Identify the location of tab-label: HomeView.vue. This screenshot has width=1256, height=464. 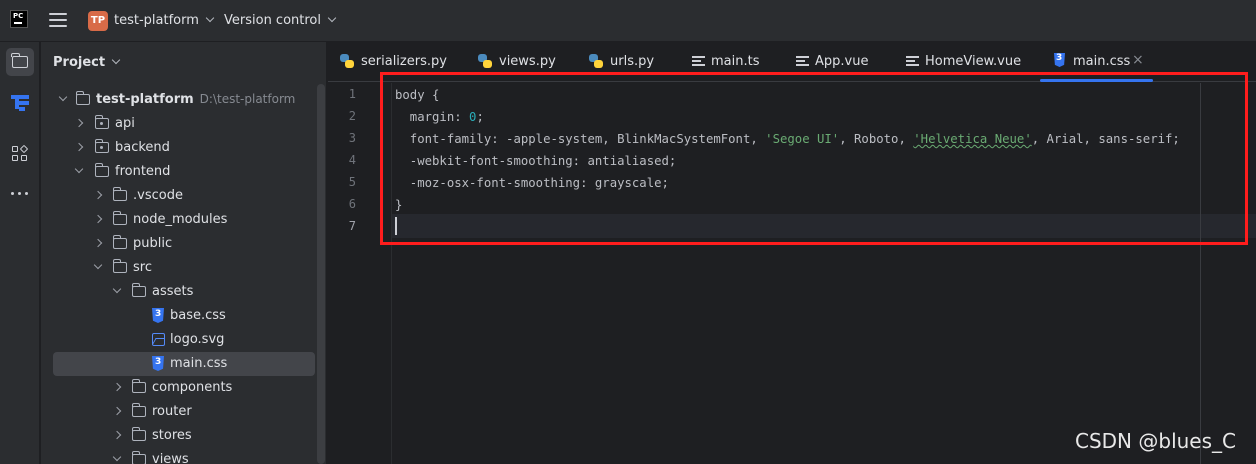
(973, 61).